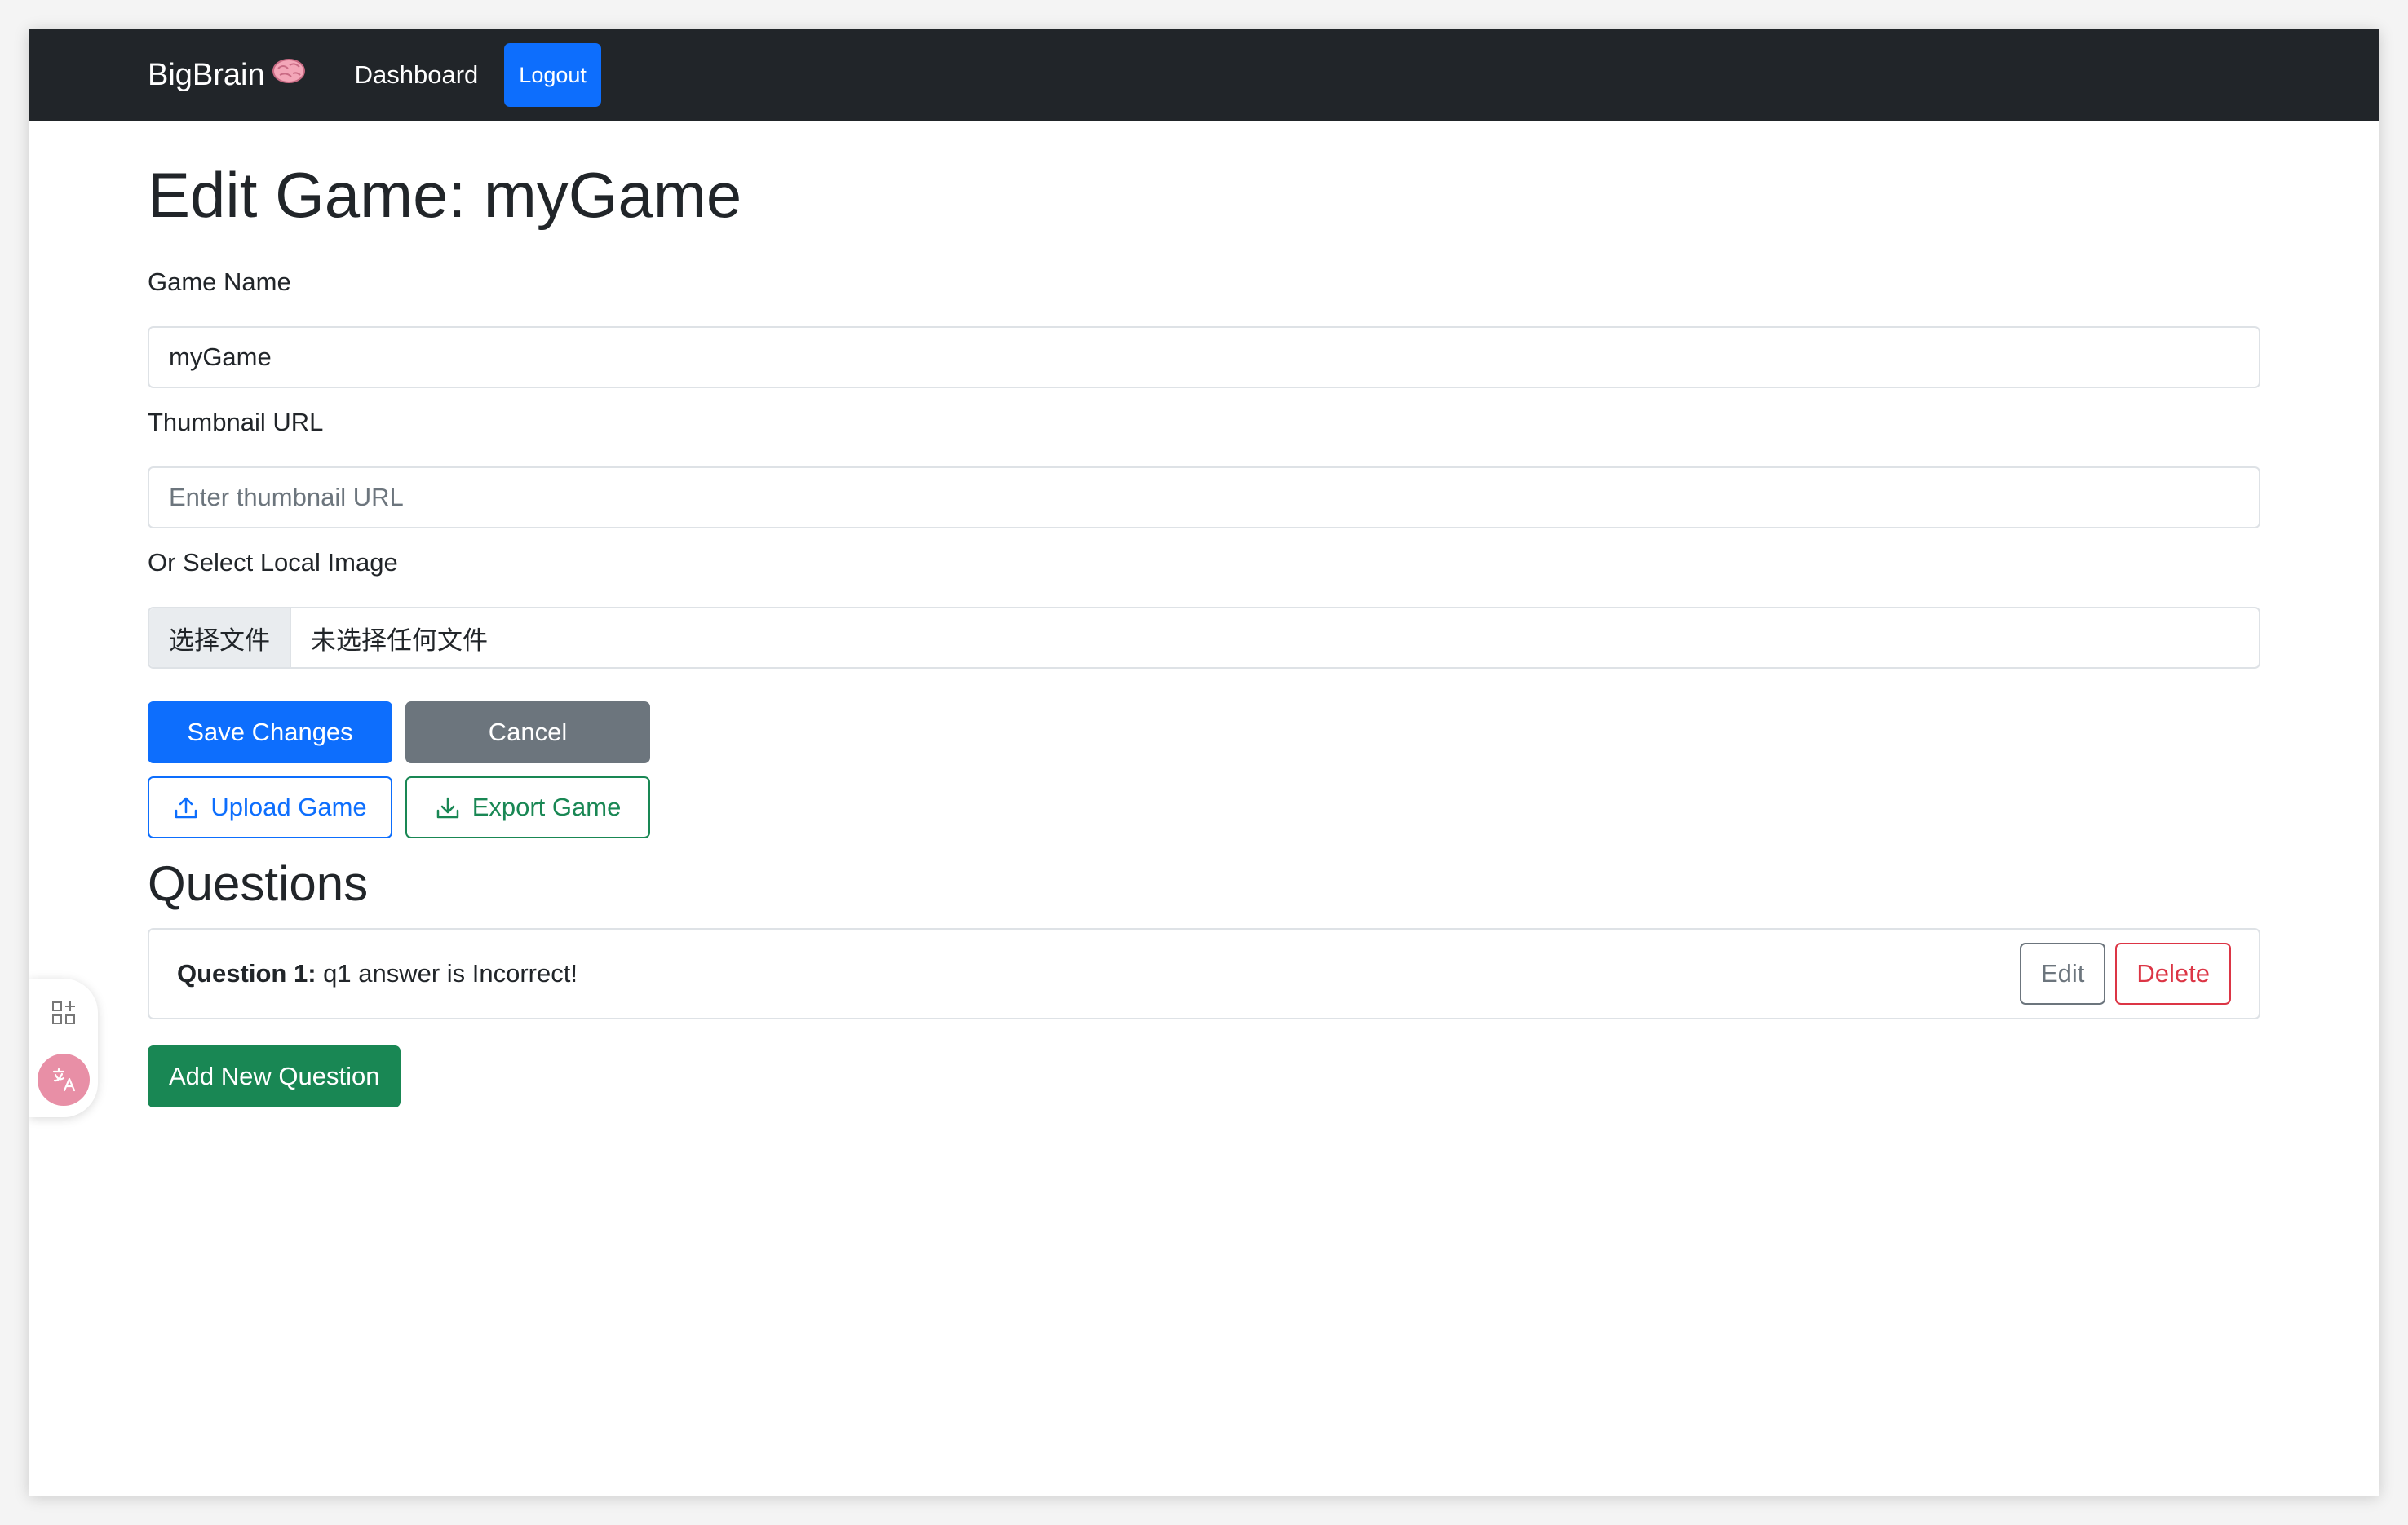 This screenshot has width=2408, height=1525. I want to click on top-navbar: BigBrain Dashboard Logout, so click(1204, 75).